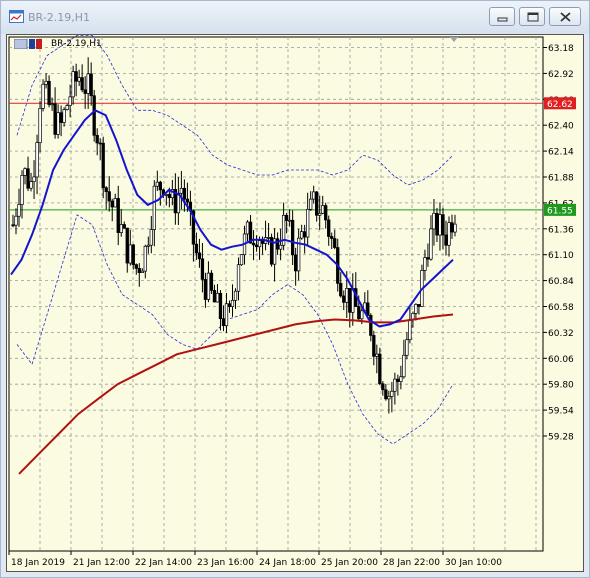 Image resolution: width=590 pixels, height=578 pixels. I want to click on y-tick-label: 62.14, so click(561, 153).